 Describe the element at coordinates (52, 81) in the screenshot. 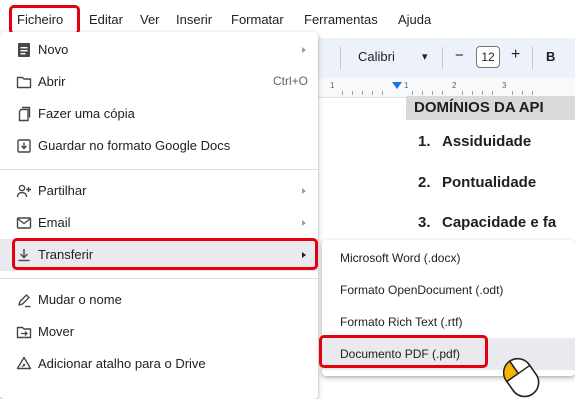

I see `menu-item-label: Abrir` at that location.